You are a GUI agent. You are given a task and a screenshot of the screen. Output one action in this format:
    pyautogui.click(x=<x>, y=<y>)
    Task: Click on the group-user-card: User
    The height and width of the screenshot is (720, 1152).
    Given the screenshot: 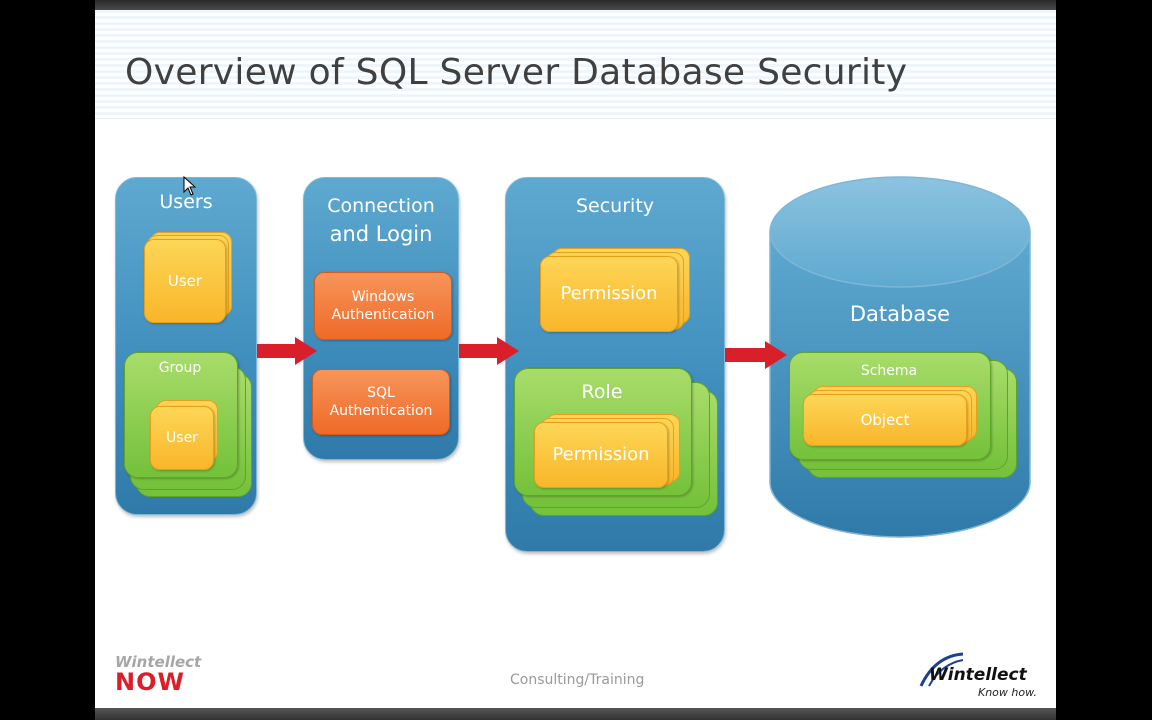 What is the action you would take?
    pyautogui.click(x=182, y=438)
    